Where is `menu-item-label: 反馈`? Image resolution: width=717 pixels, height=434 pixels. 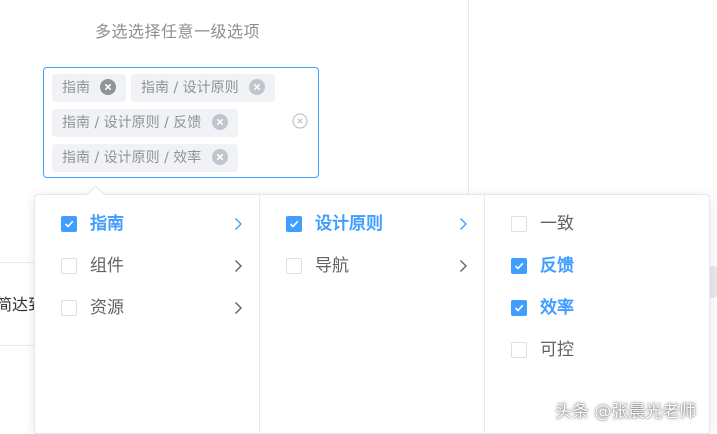 menu-item-label: 反馈 is located at coordinates (557, 266).